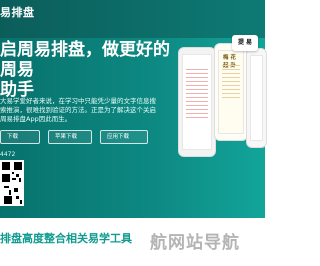  What do you see at coordinates (245, 43) in the screenshot?
I see `gift-badge: 提 易` at bounding box center [245, 43].